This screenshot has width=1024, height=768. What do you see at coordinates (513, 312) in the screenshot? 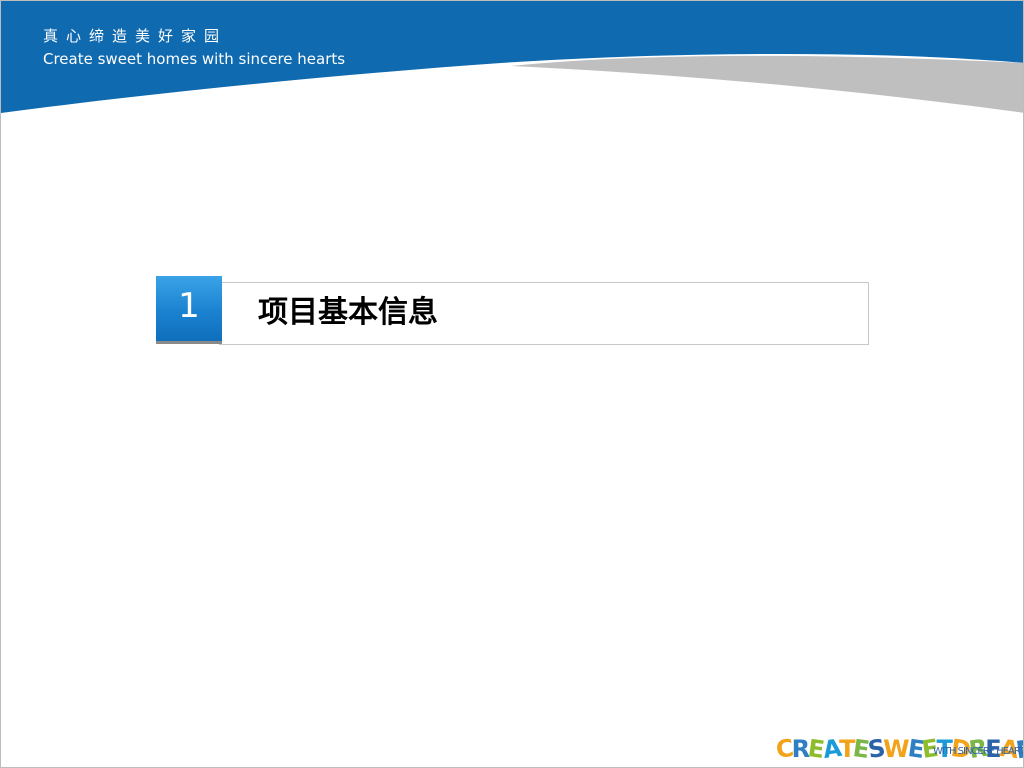
I see `section-heading: 1 项目基本信息` at bounding box center [513, 312].